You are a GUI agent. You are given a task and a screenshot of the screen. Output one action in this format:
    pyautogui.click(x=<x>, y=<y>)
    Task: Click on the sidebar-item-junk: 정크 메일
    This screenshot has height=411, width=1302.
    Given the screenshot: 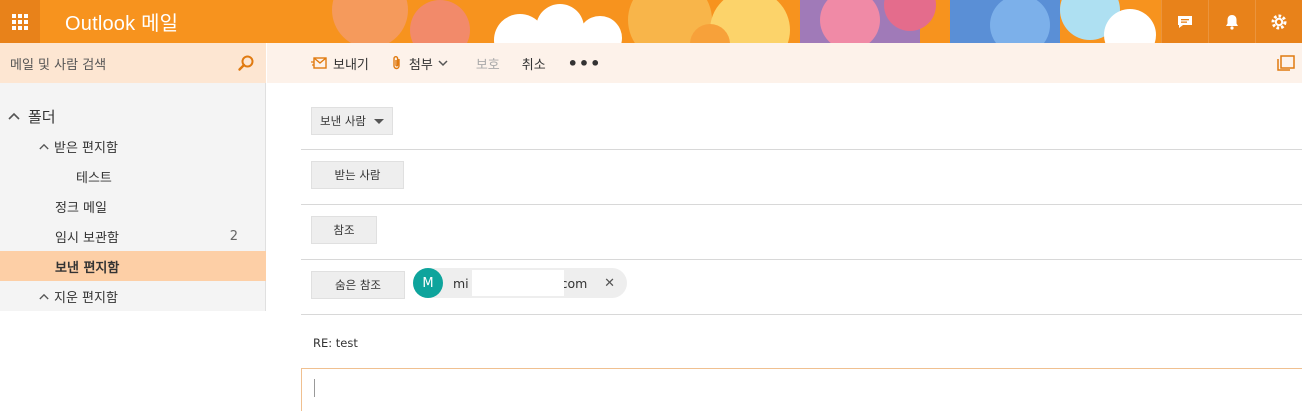 What is the action you would take?
    pyautogui.click(x=133, y=206)
    